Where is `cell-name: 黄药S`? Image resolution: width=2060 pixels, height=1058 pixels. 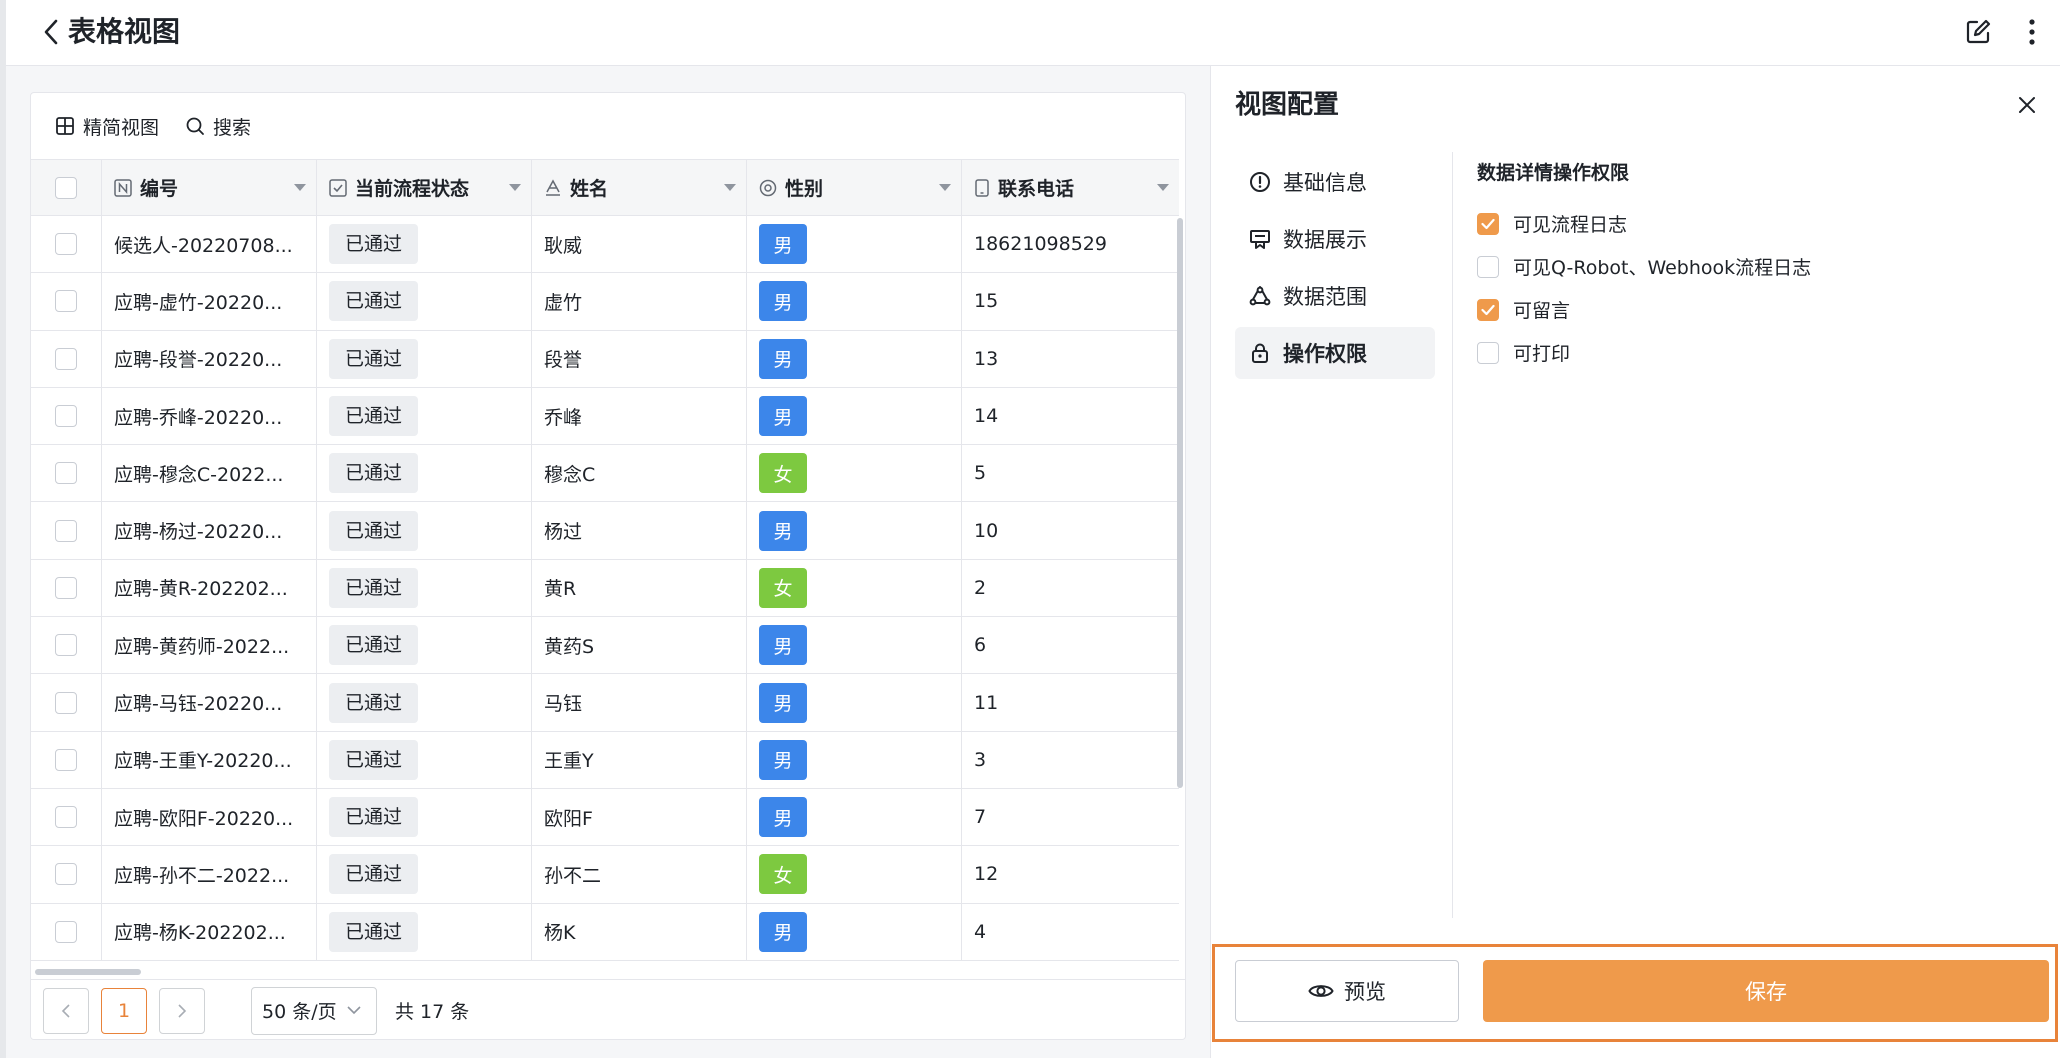
cell-name: 黄药S is located at coordinates (639, 645).